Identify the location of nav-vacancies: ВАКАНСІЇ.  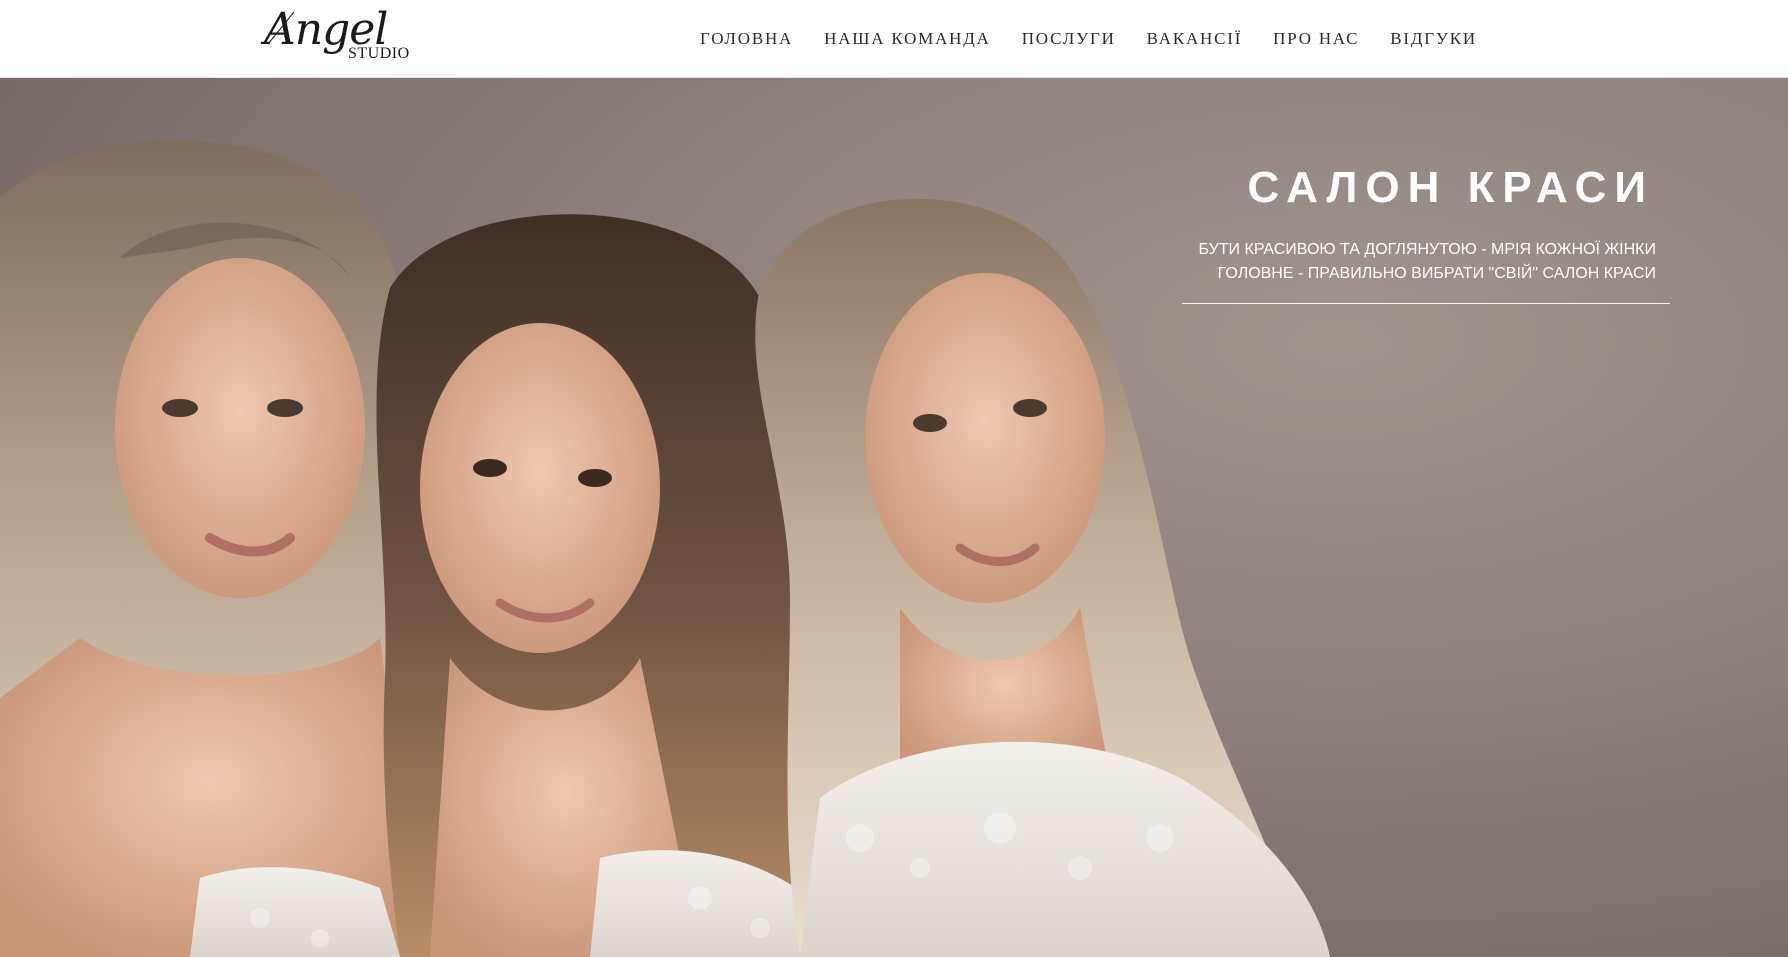
(1195, 39).